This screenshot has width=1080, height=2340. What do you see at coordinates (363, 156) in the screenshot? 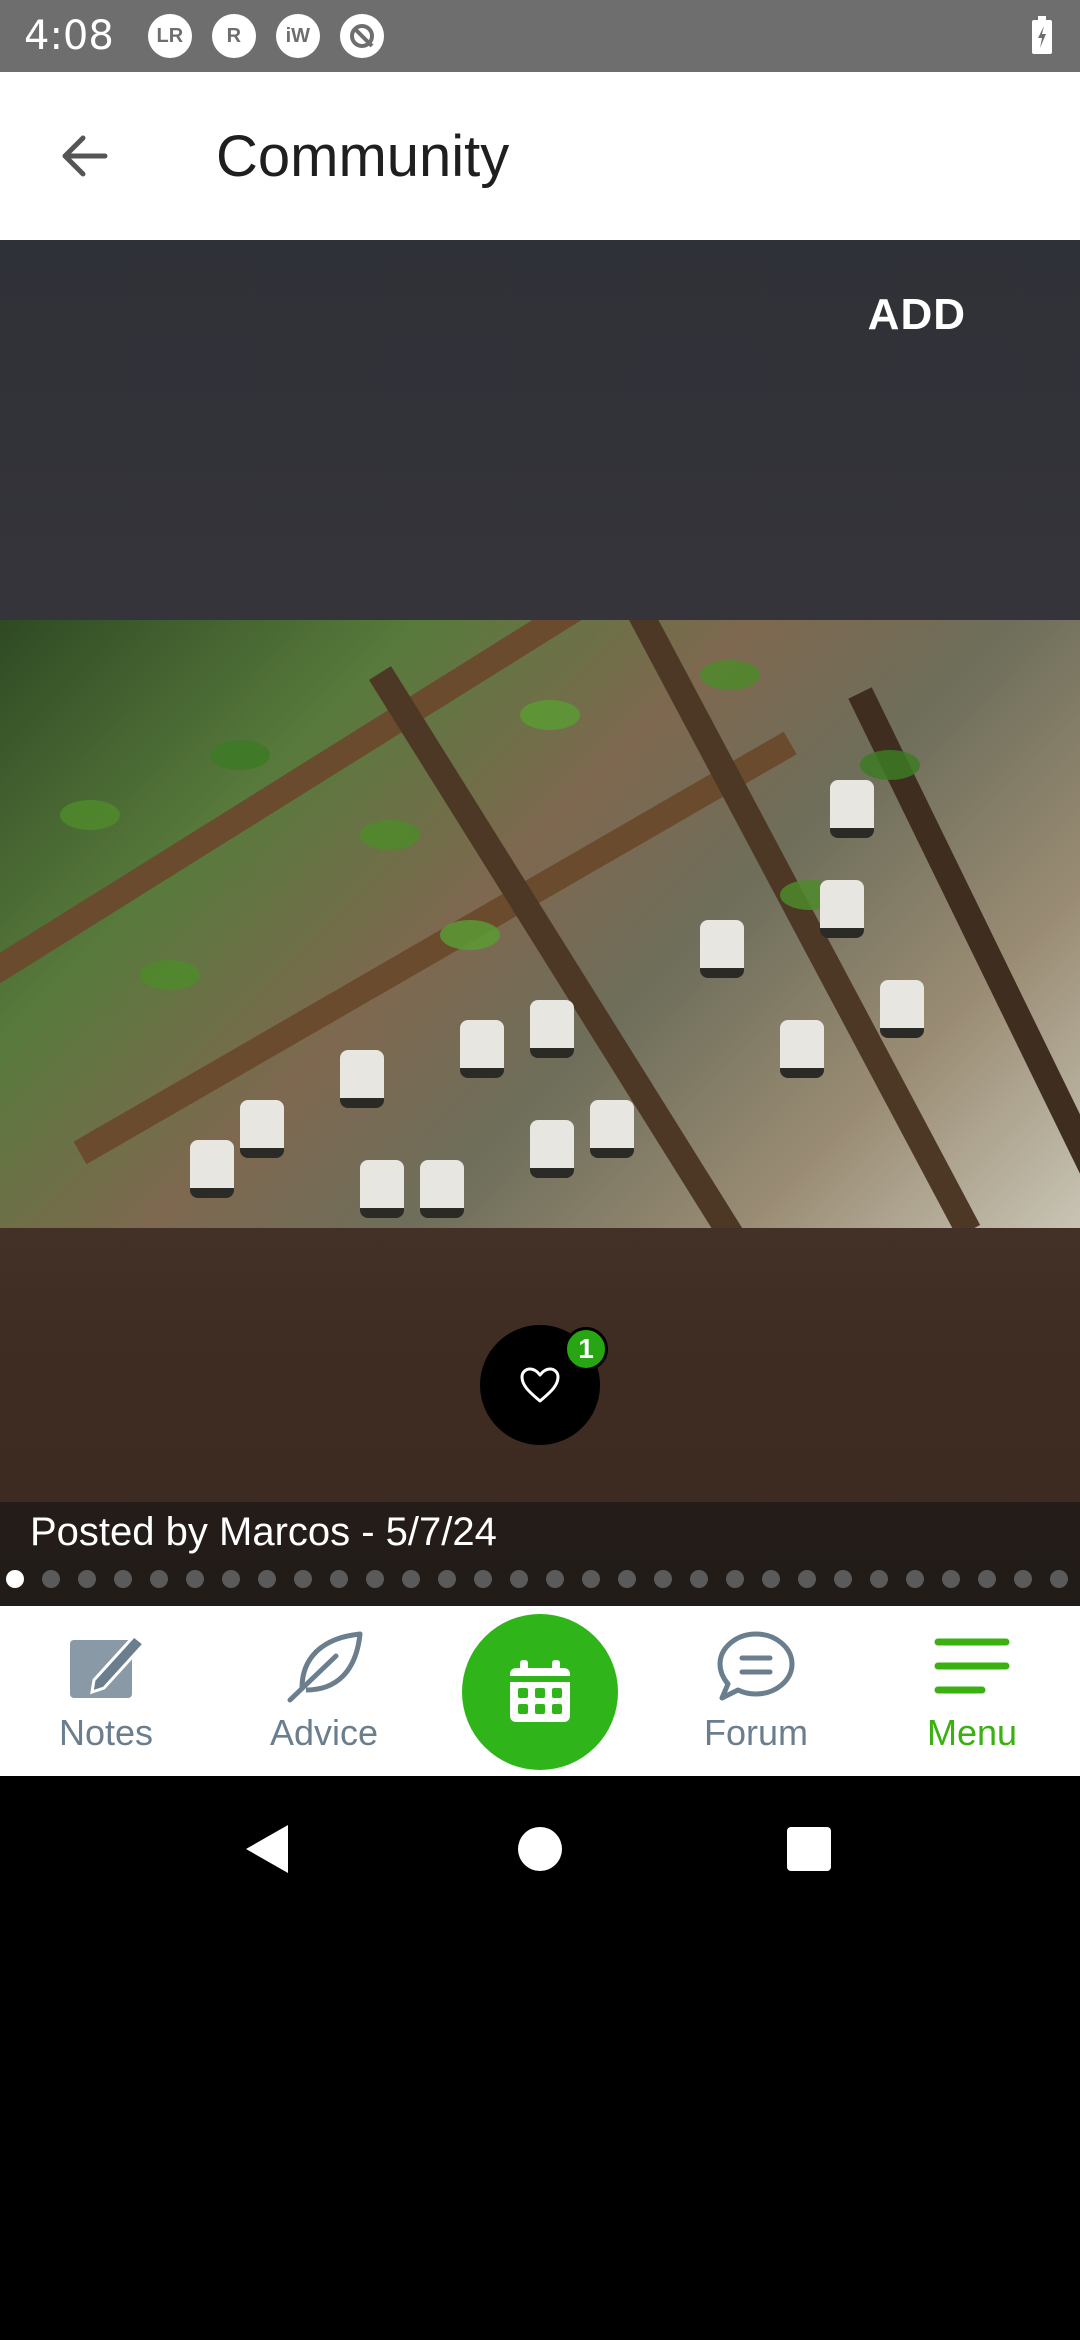
I see `page-title: Community` at bounding box center [363, 156].